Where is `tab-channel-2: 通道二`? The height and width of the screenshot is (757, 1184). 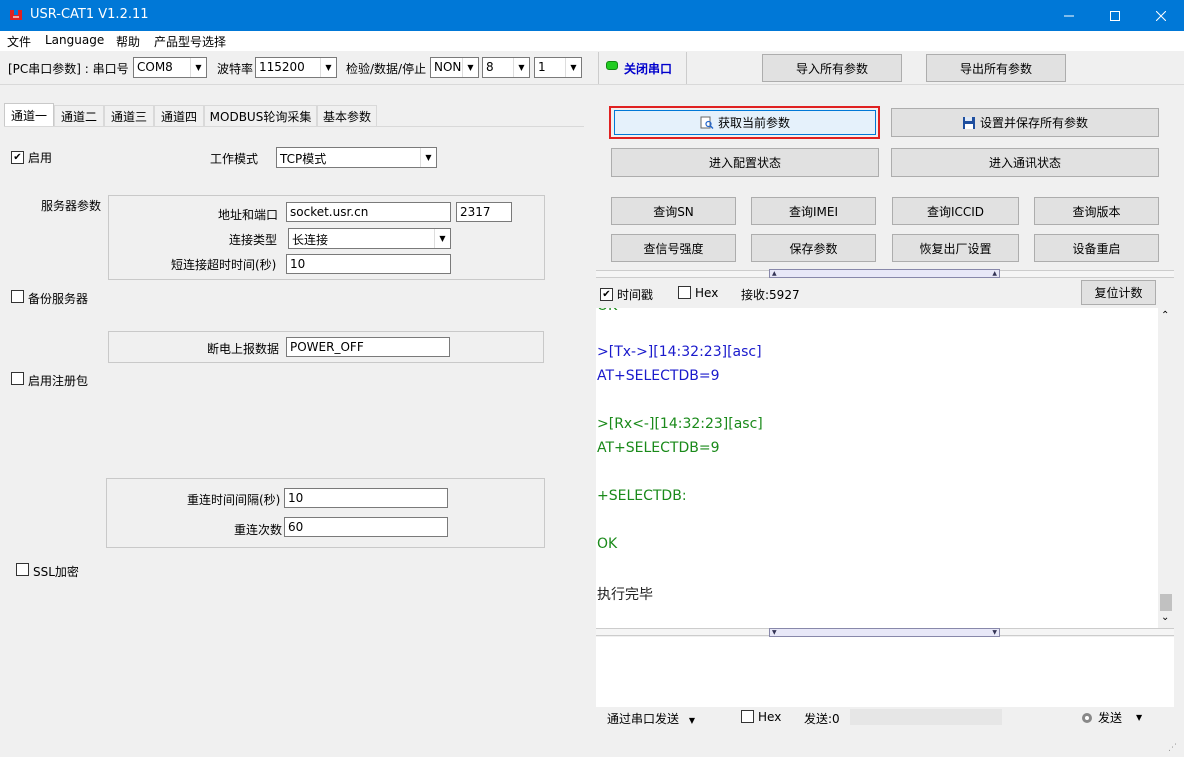 tab-channel-2: 通道二 is located at coordinates (79, 115).